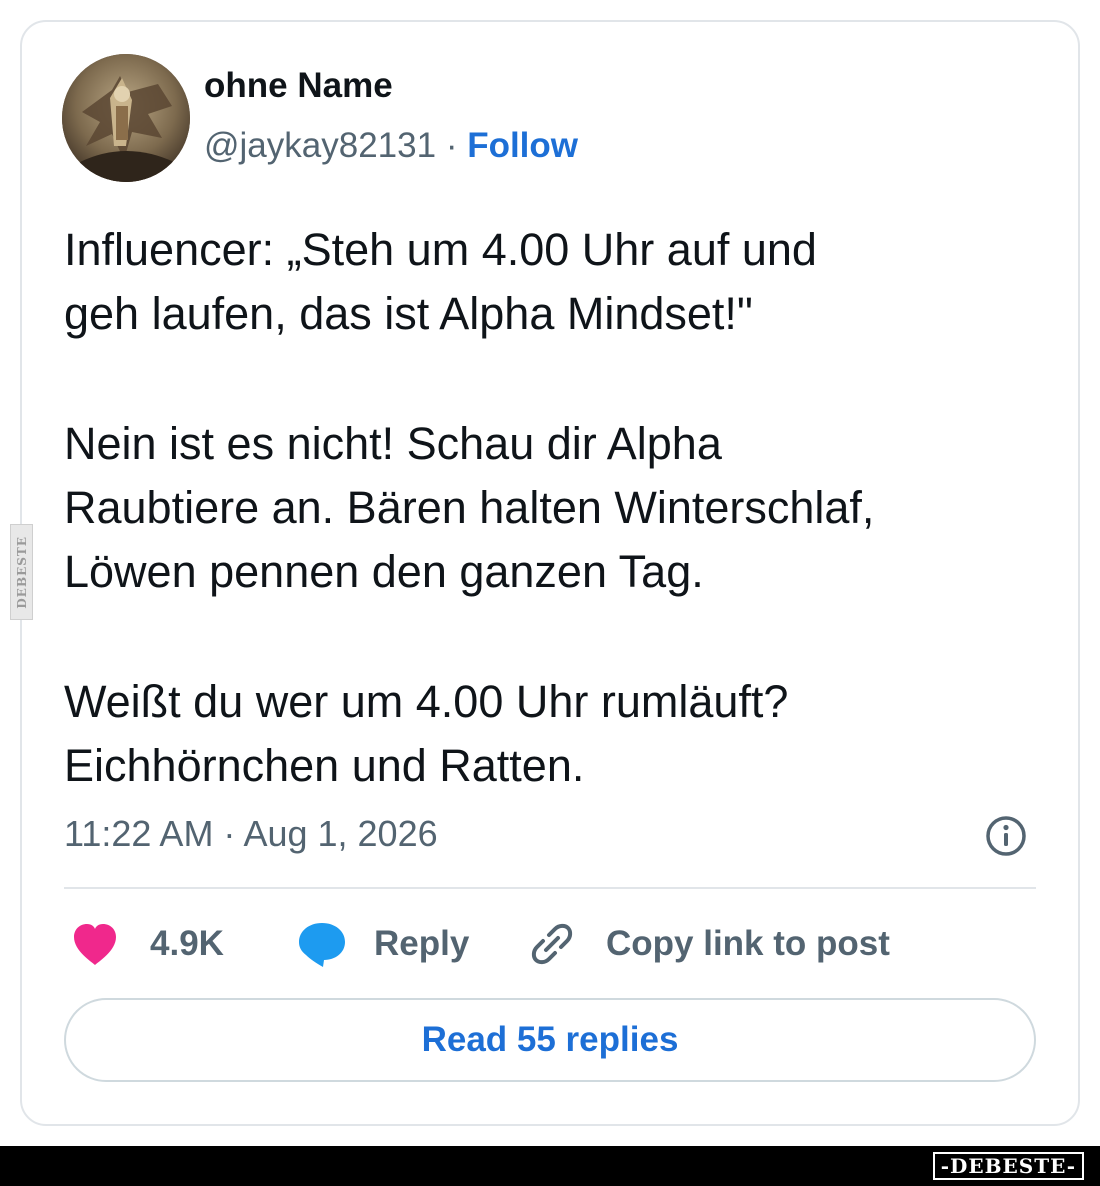  I want to click on read-replies-button: Read 55 replies, so click(550, 1040).